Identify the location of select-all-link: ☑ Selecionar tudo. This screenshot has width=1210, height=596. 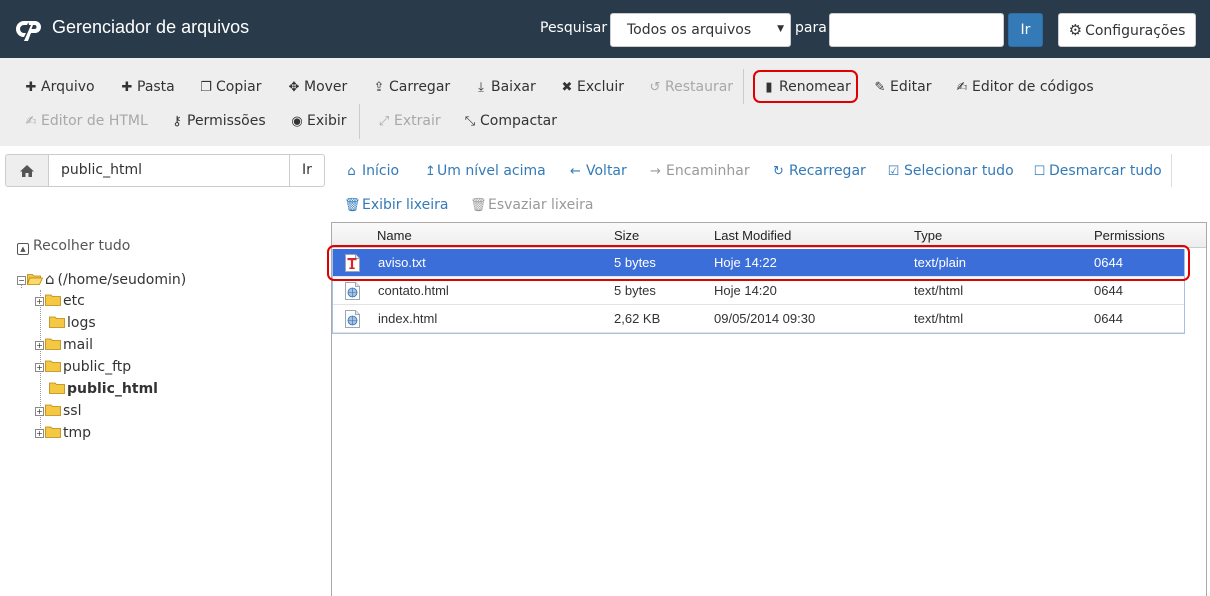
(950, 171).